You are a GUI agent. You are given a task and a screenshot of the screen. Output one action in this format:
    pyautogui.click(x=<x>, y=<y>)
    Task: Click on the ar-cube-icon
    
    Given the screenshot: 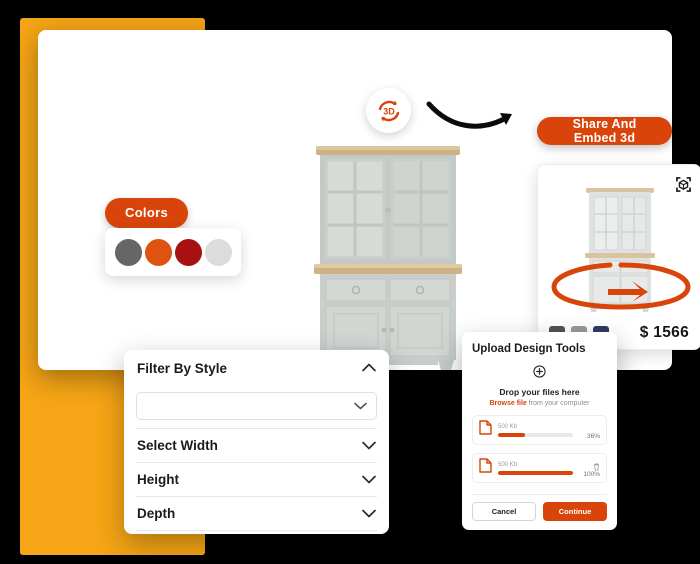 What is the action you would take?
    pyautogui.click(x=683, y=187)
    